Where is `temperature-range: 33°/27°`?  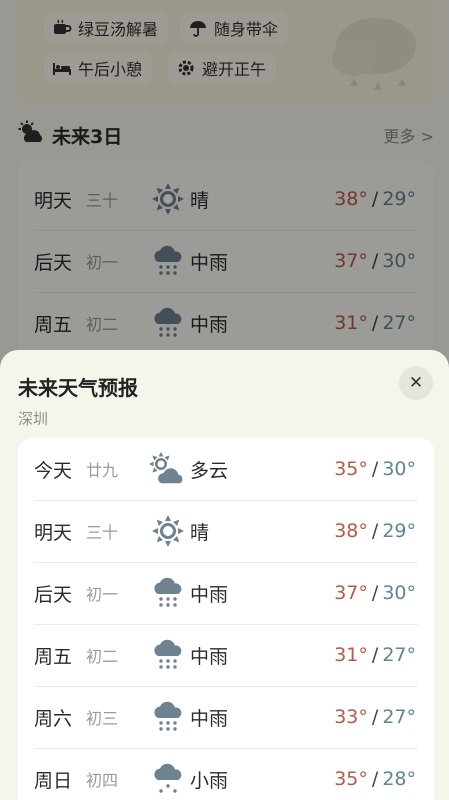 temperature-range: 33°/27° is located at coordinates (375, 717).